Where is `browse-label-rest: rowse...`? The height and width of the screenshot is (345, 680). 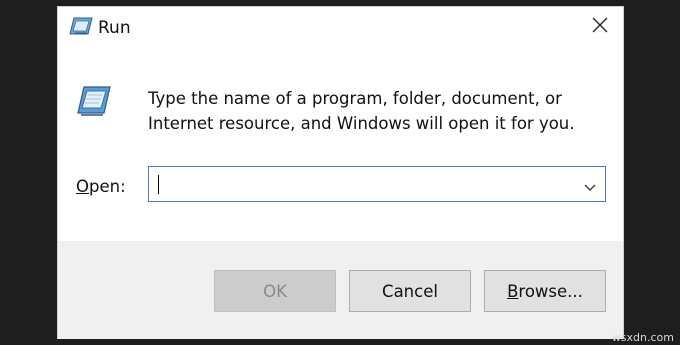 browse-label-rest: rowse... is located at coordinates (550, 291).